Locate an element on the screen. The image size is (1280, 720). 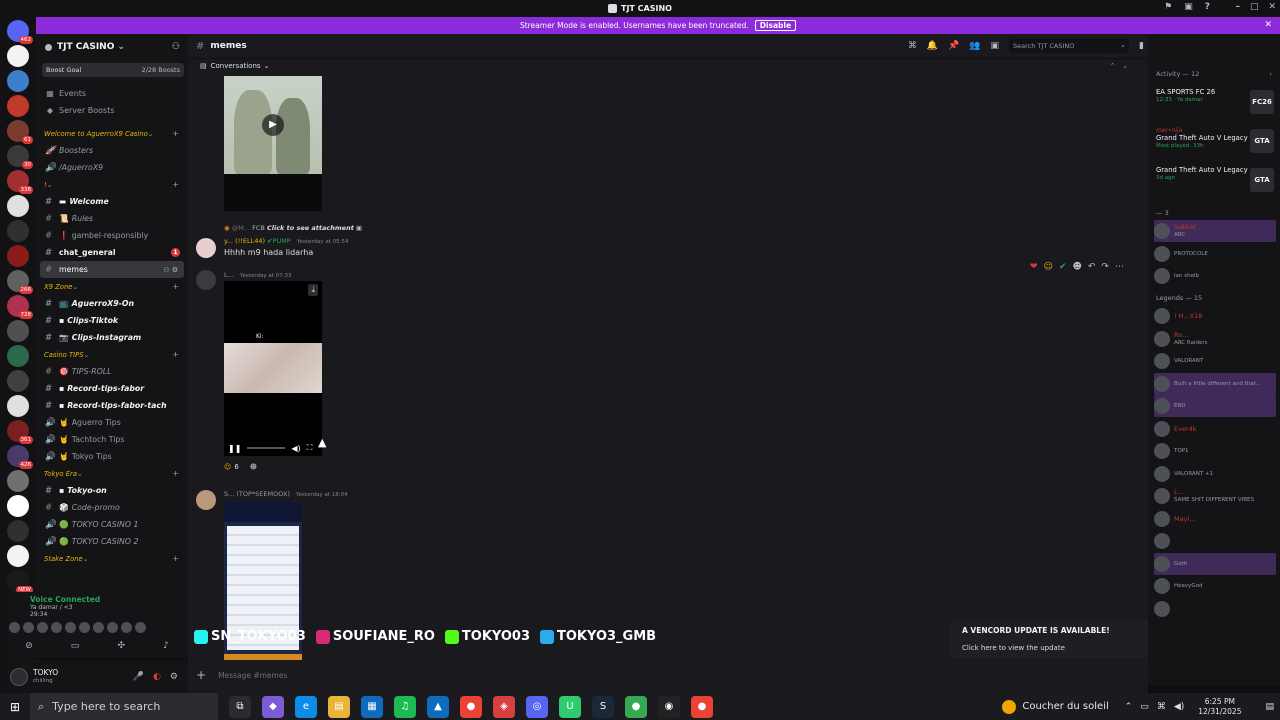
more-icon: ⋯ is located at coordinates (1119, 267).